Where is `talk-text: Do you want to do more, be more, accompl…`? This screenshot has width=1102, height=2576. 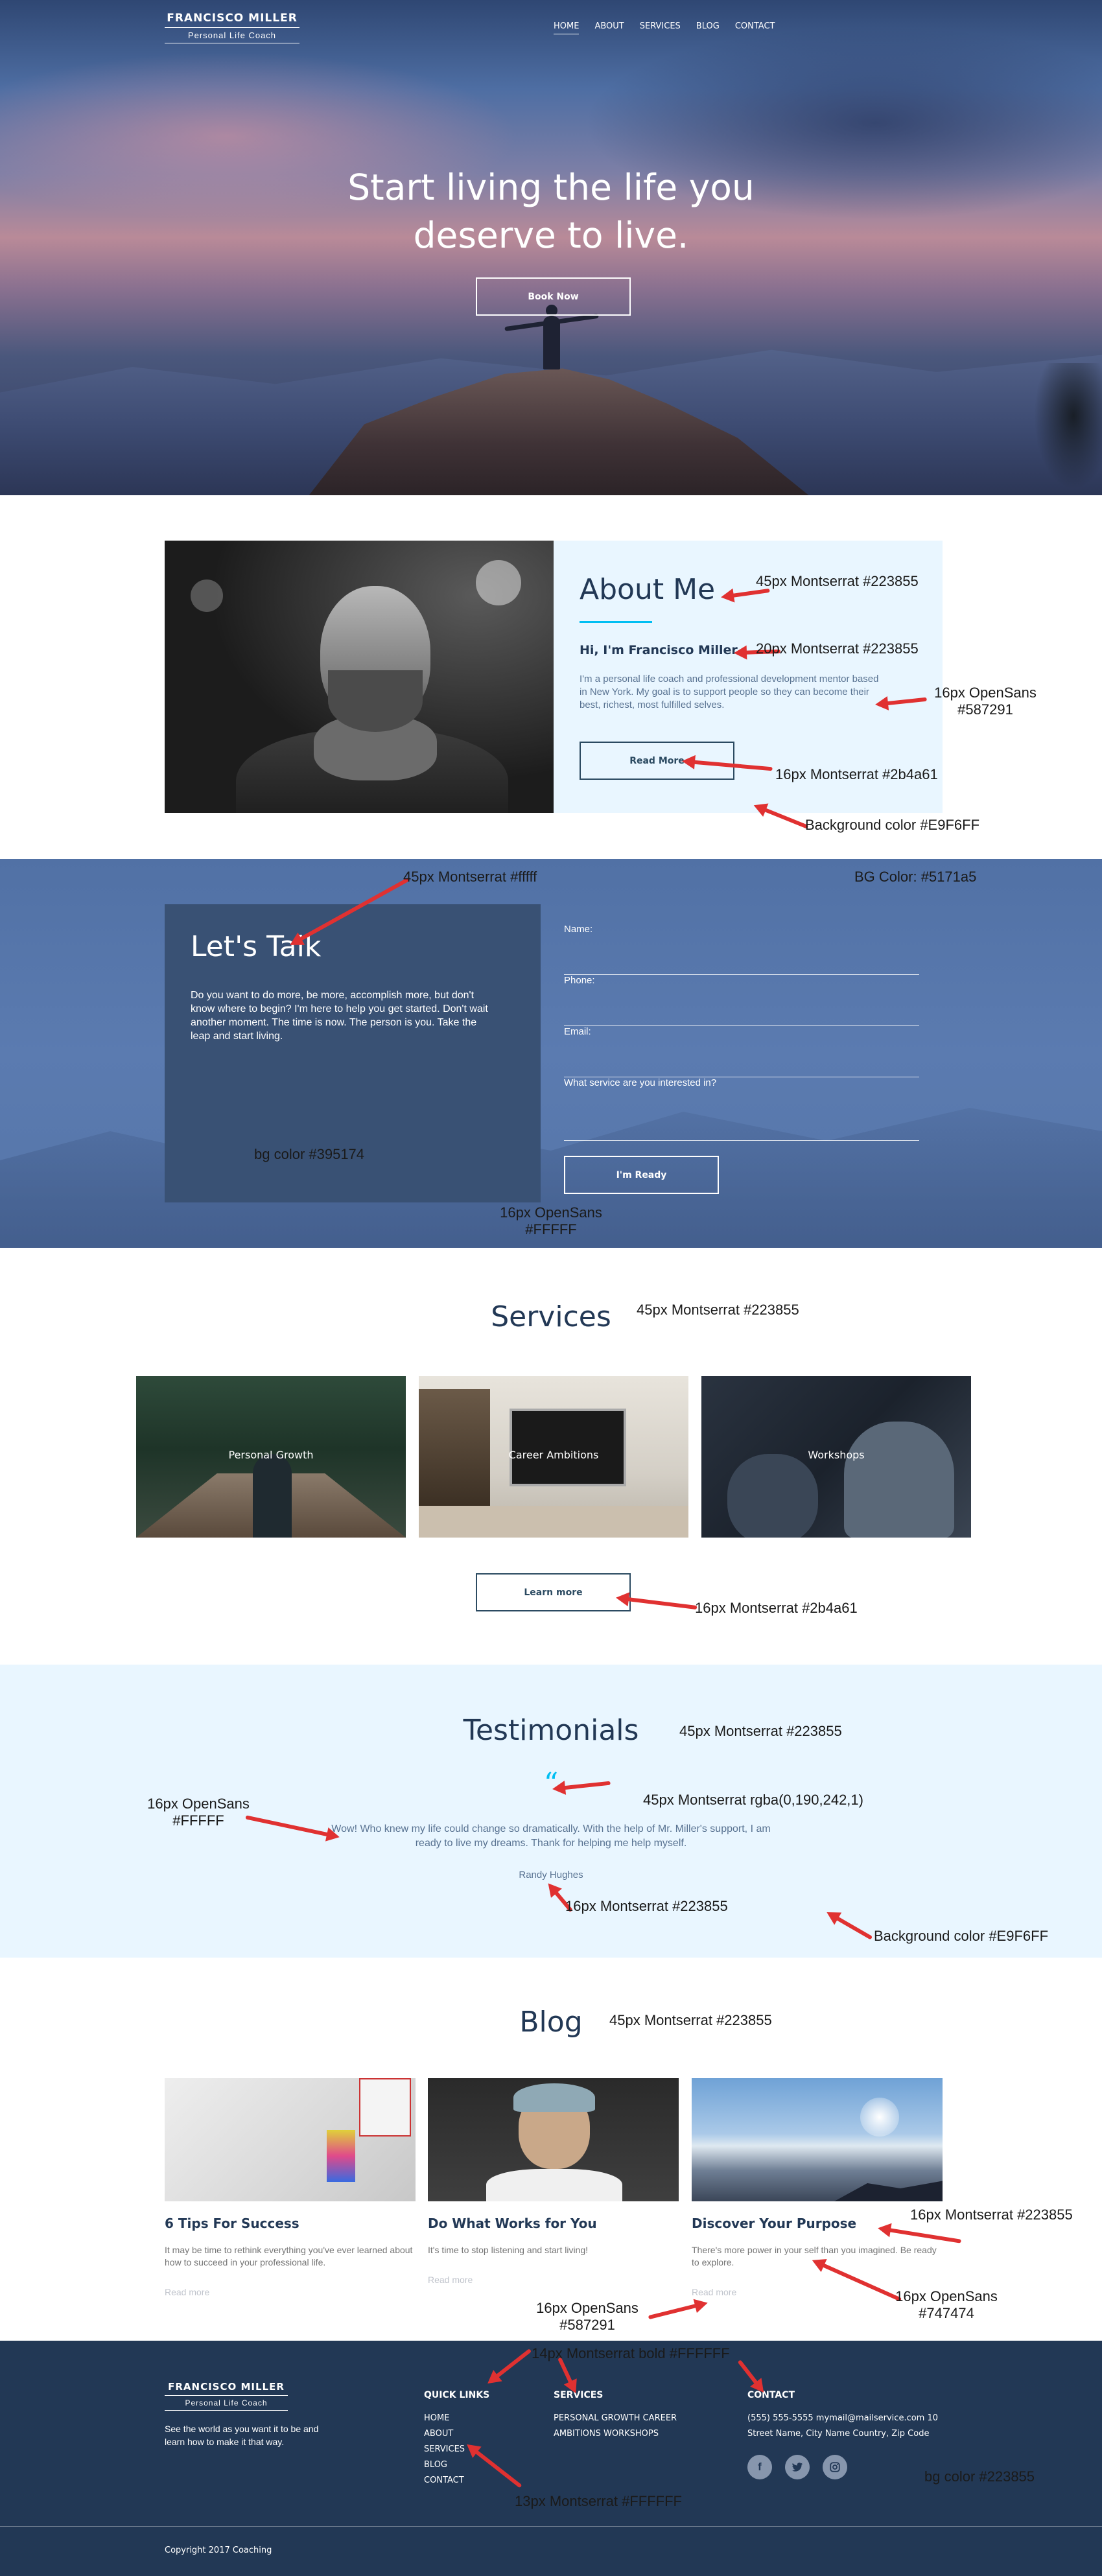 talk-text: Do you want to do more, be more, accompl… is located at coordinates (339, 1016).